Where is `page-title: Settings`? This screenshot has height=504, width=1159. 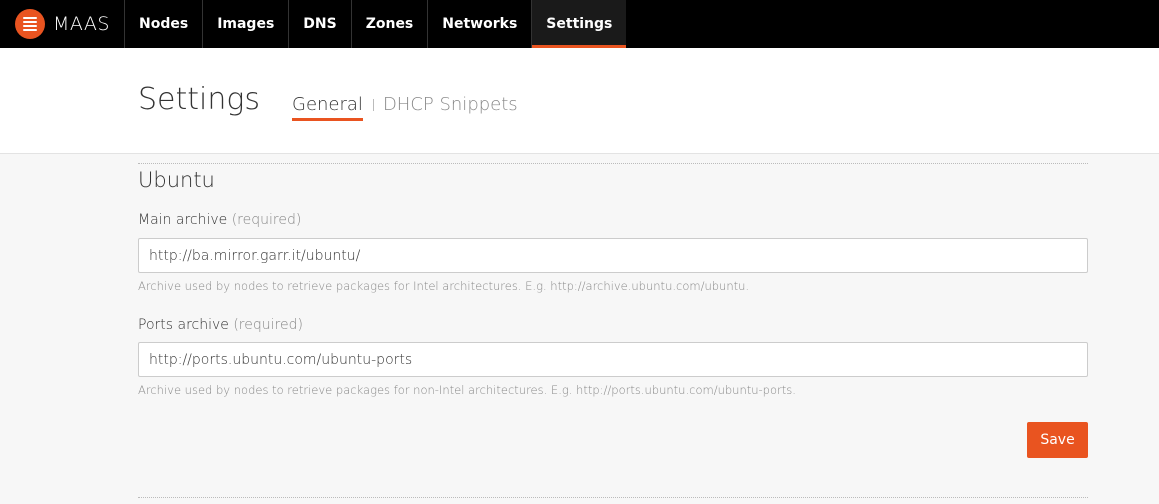
page-title: Settings is located at coordinates (199, 99).